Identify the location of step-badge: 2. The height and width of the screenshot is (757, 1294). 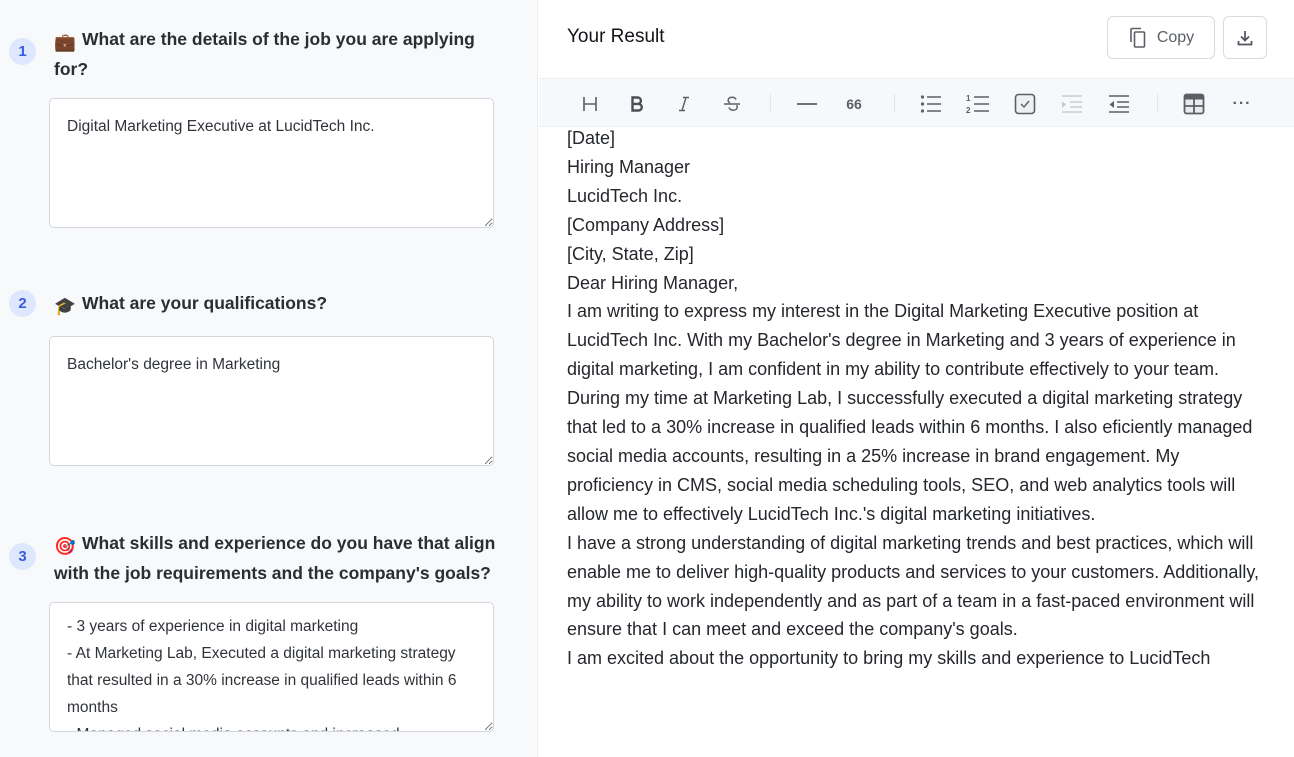
(22, 303).